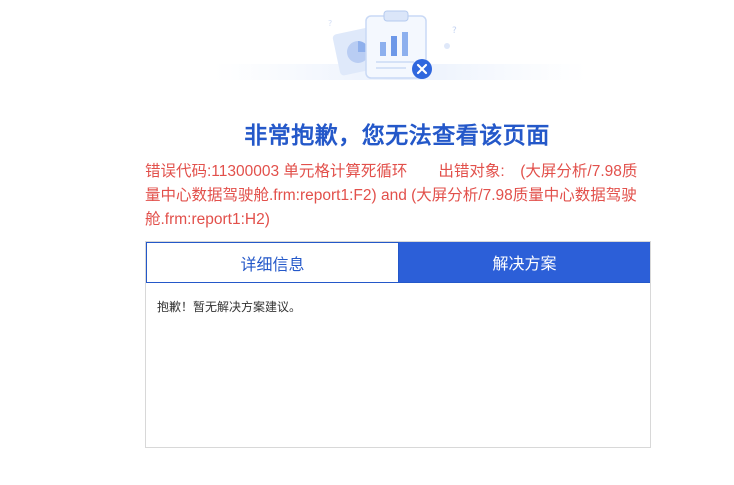 The width and height of the screenshot is (734, 485). I want to click on tab-bar: 详细信息 解决方案, so click(398, 262).